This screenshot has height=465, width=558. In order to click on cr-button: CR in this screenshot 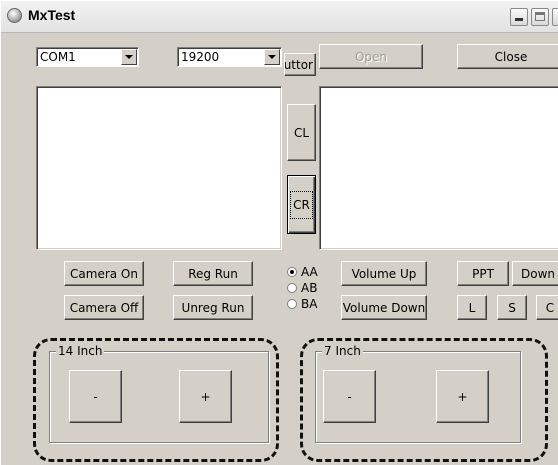, I will do `click(301, 204)`.